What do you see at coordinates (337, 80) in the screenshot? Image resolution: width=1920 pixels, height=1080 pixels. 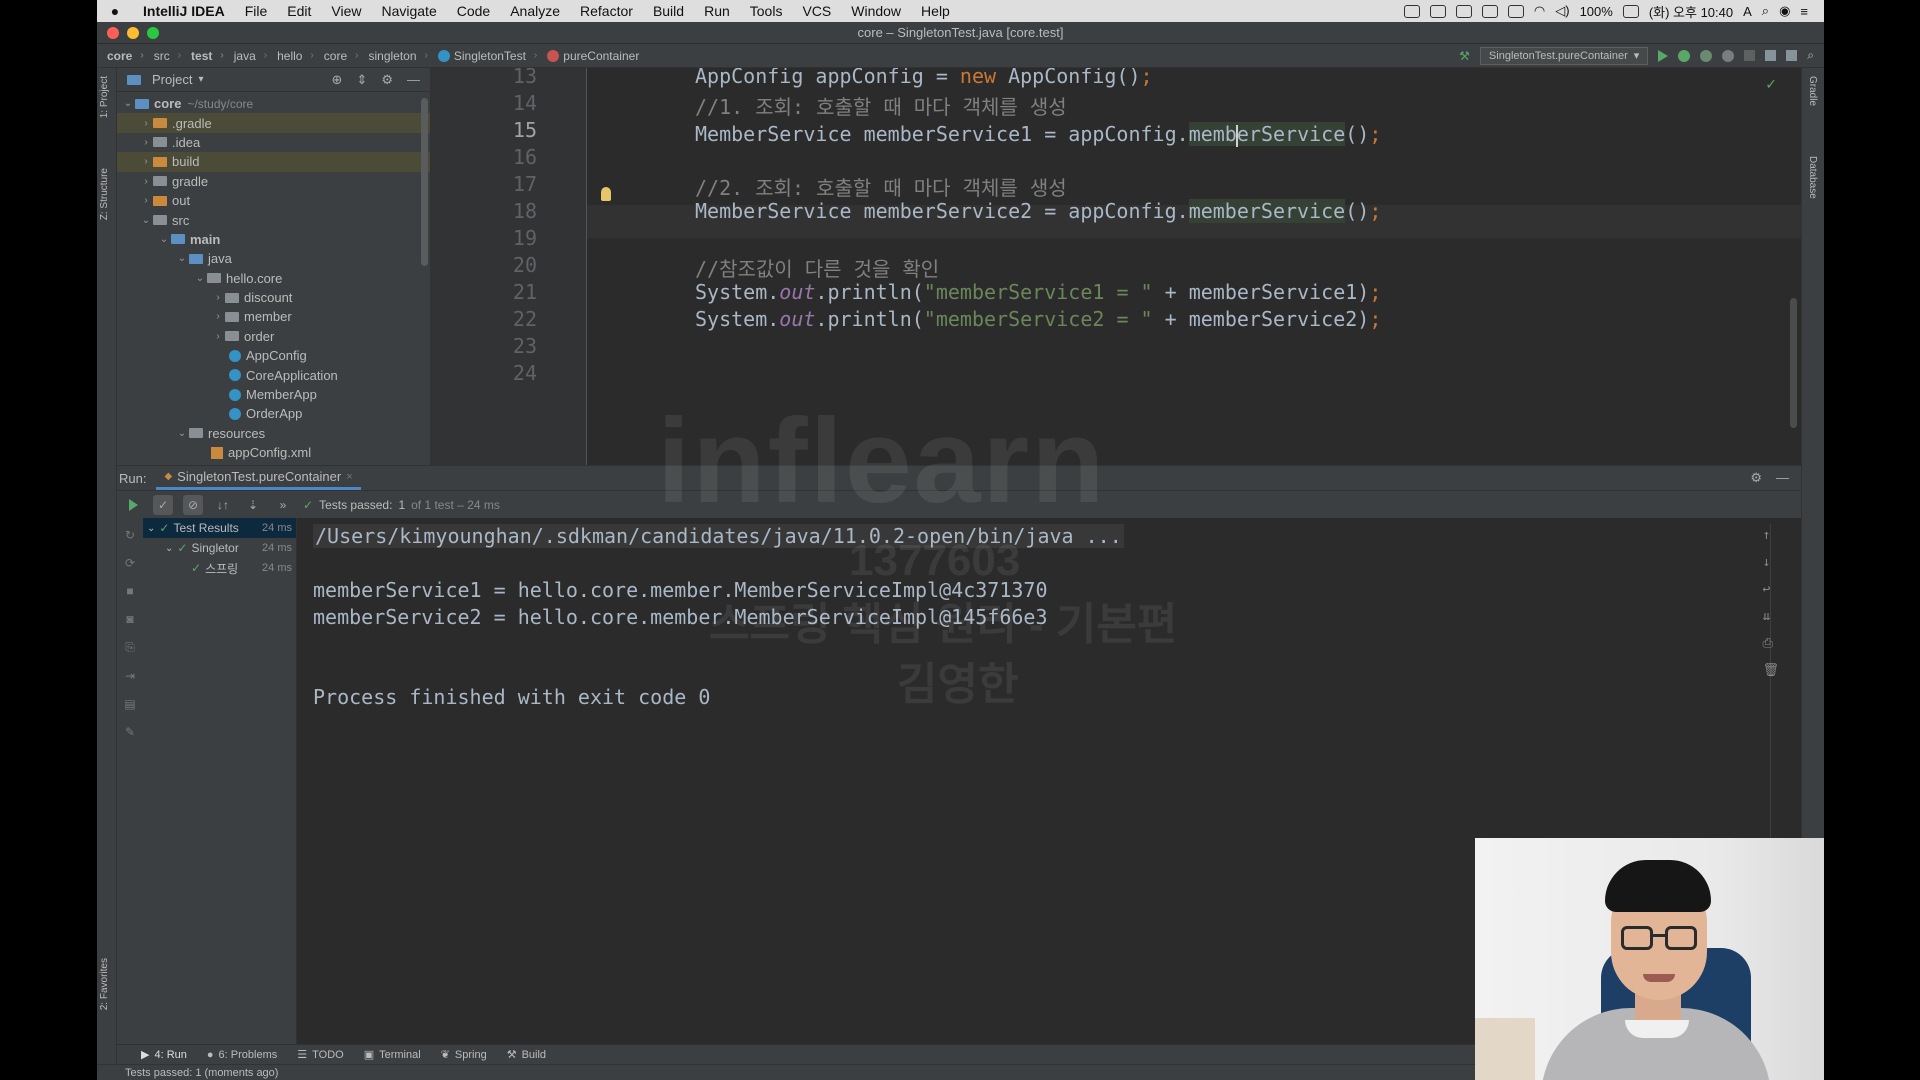 I see `locate-file-icon: ⊕` at bounding box center [337, 80].